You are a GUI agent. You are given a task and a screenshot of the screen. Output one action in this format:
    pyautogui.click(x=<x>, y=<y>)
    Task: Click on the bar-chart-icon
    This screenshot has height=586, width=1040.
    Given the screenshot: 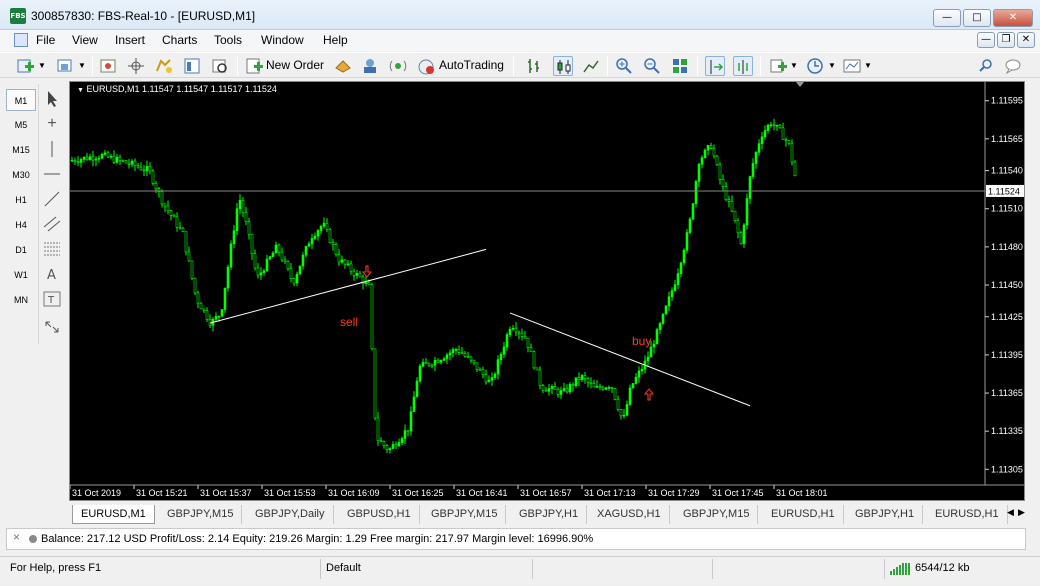 What is the action you would take?
    pyautogui.click(x=535, y=66)
    